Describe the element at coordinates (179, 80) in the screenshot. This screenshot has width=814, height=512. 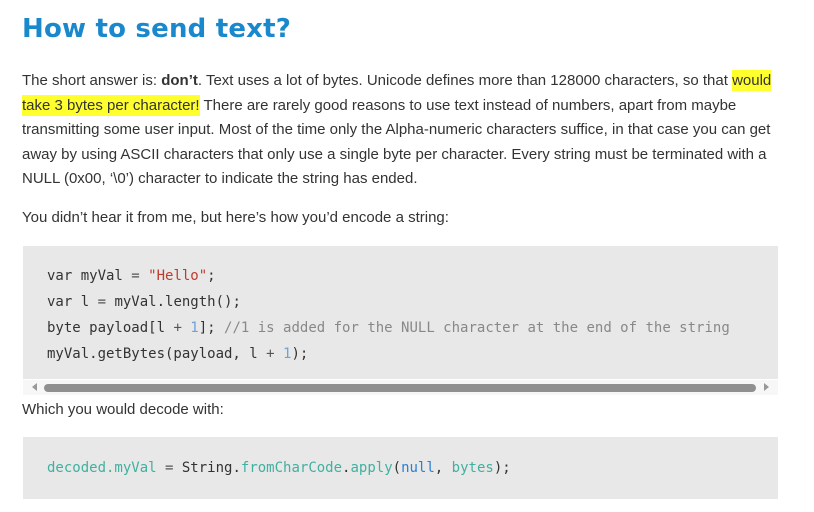
I see `intro-bold: don’t` at that location.